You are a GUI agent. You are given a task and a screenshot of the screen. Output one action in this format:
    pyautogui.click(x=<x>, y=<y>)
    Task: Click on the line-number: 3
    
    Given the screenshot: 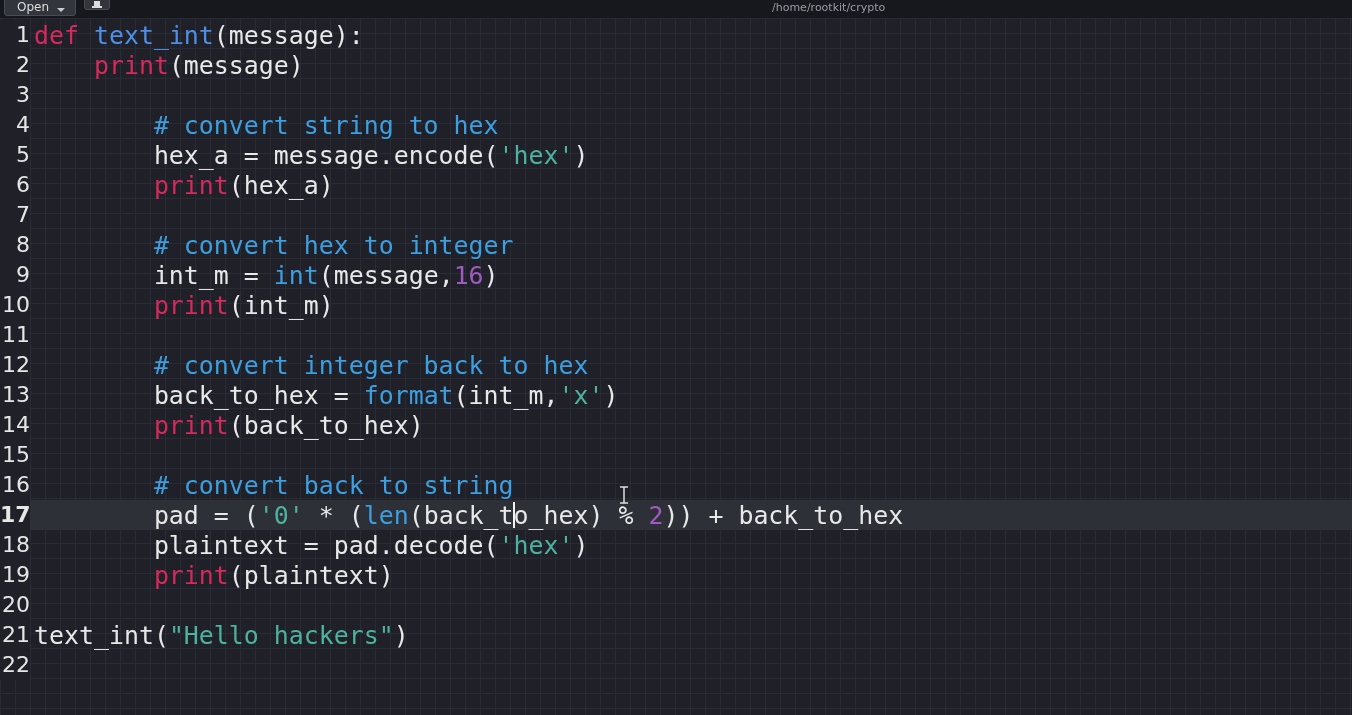 What is the action you would take?
    pyautogui.click(x=15, y=95)
    